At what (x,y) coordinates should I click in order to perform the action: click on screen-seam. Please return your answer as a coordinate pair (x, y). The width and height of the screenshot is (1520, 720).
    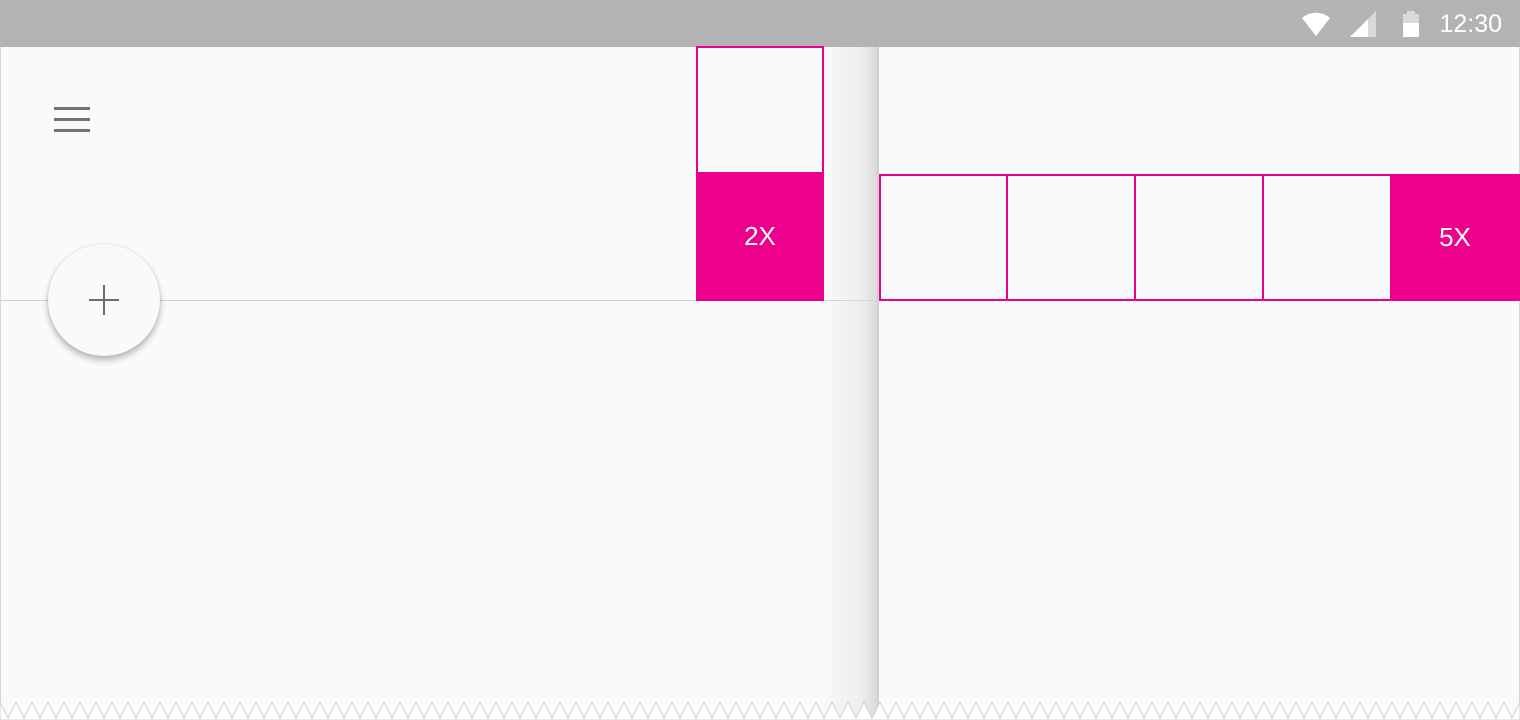
    Looking at the image, I should click on (878, 383).